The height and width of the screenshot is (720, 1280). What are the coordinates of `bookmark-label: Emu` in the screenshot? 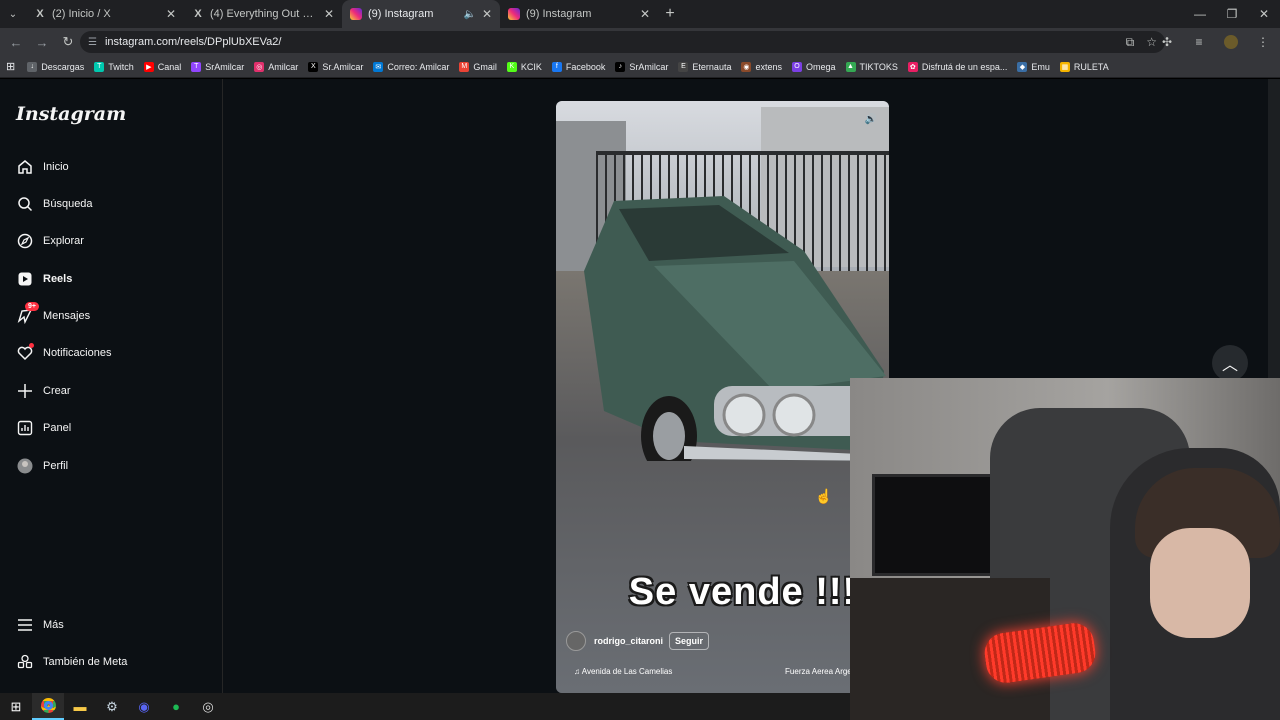 It's located at (1040, 66).